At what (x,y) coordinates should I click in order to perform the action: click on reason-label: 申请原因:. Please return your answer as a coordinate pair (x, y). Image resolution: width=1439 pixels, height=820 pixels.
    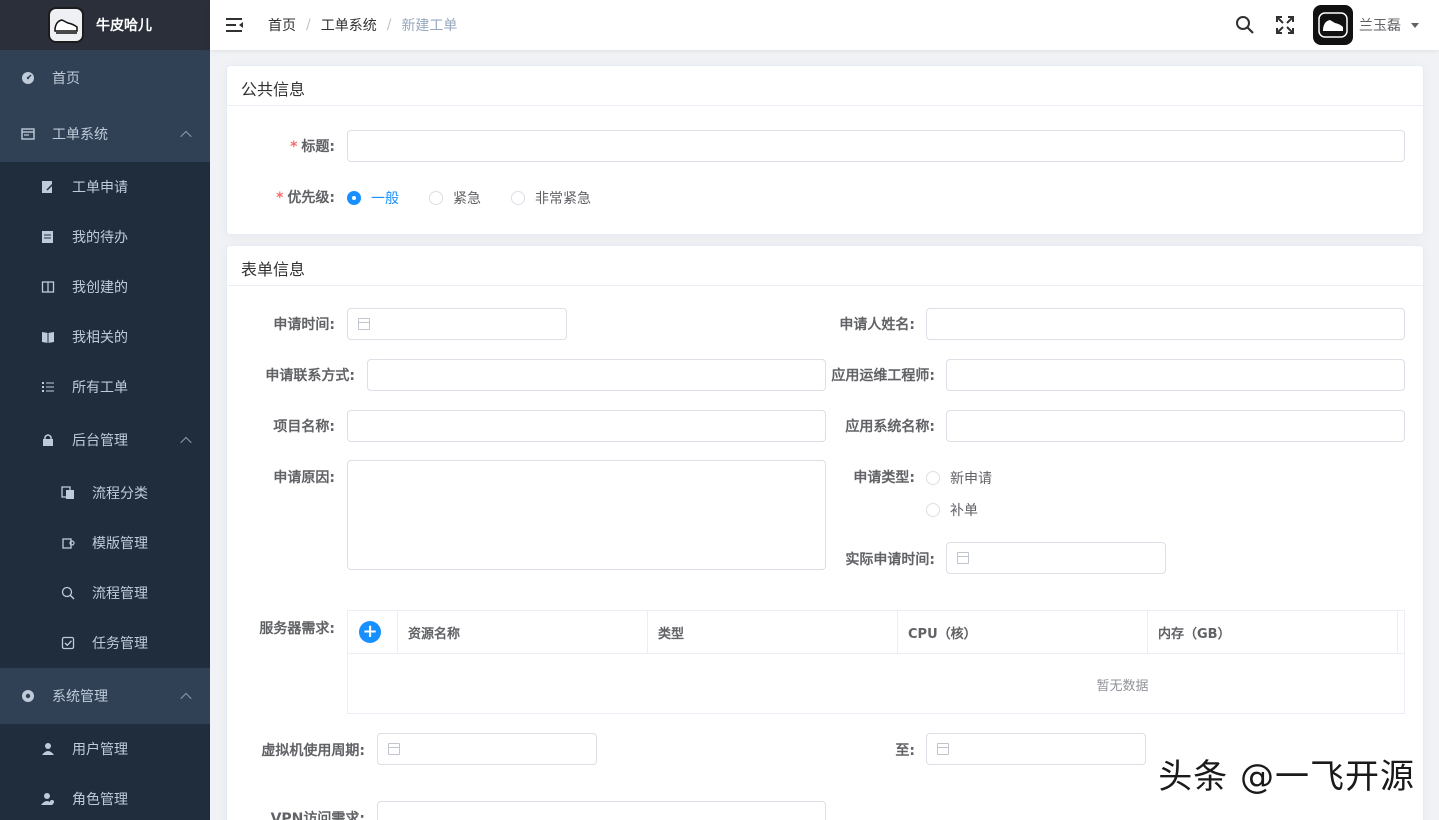
    Looking at the image, I should click on (304, 478).